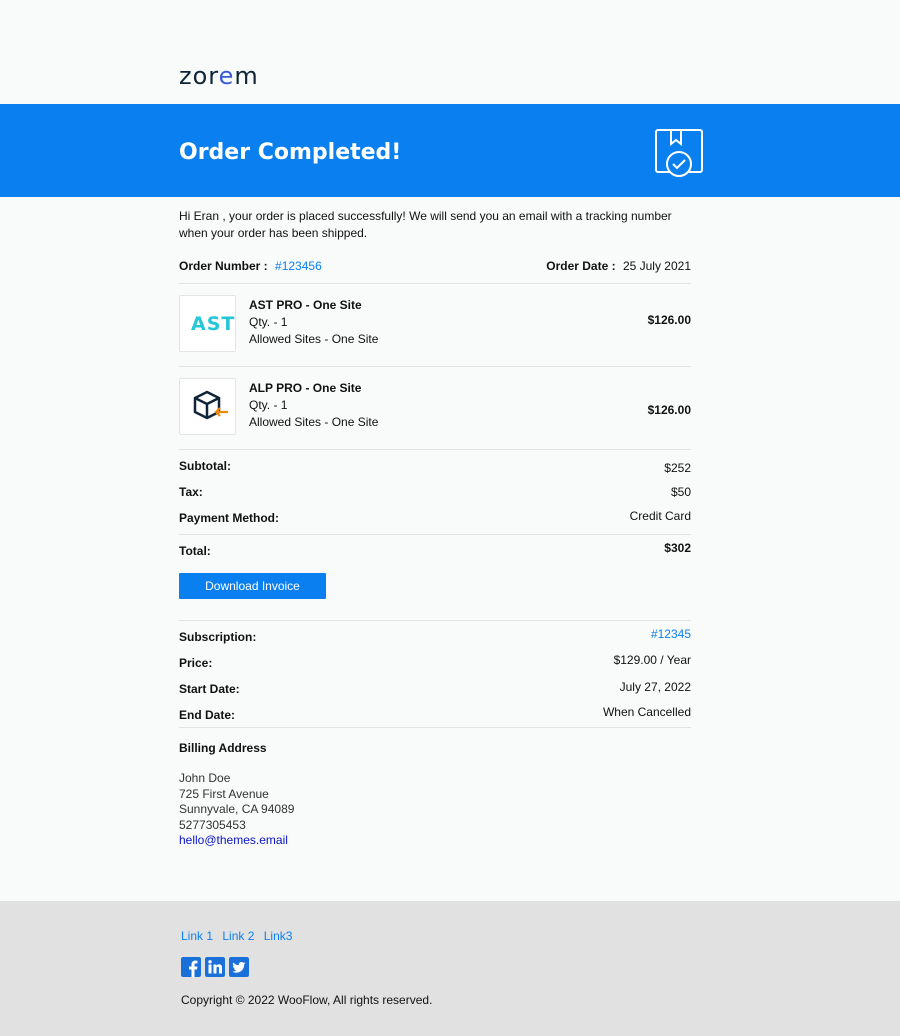  I want to click on zorem-logo: zorem, so click(219, 76).